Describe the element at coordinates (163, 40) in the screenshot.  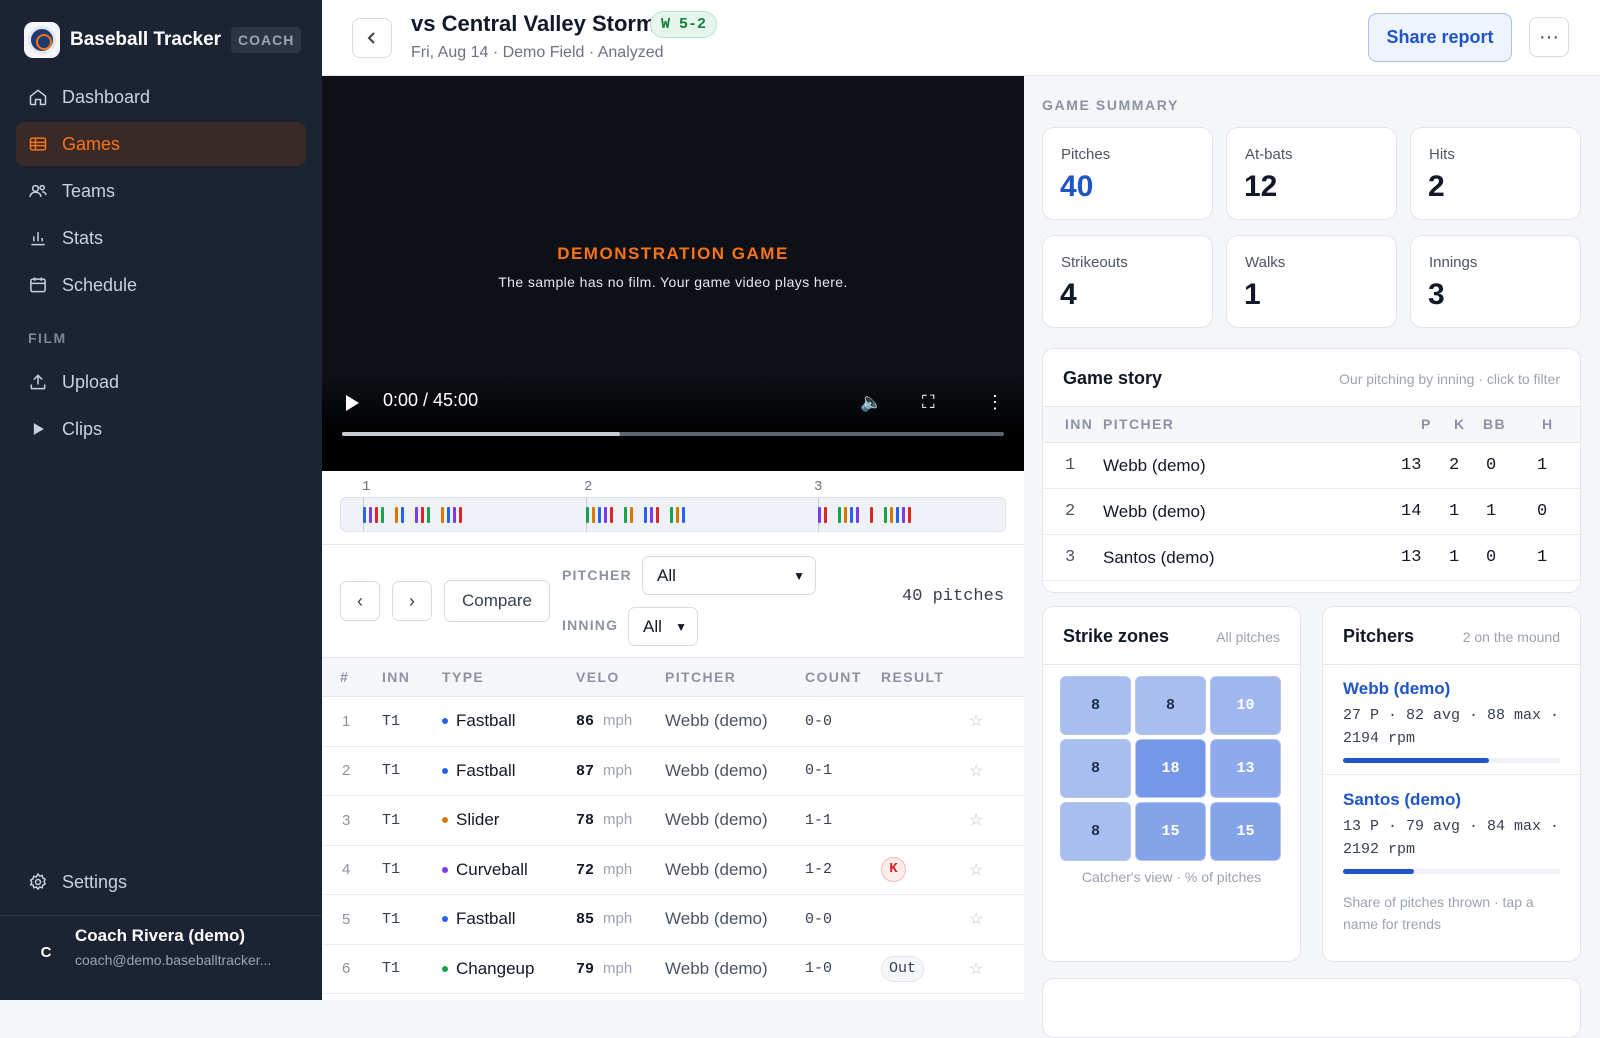
I see `brand: Baseball Tracker COACH` at that location.